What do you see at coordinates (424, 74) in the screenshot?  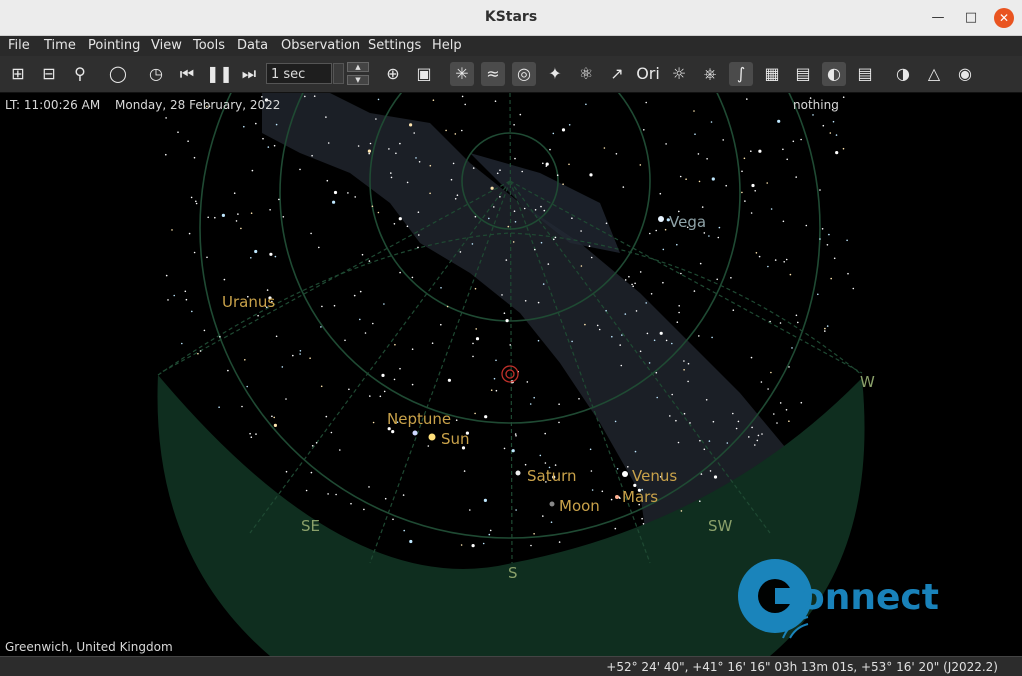 I see `image-icon: ▣` at bounding box center [424, 74].